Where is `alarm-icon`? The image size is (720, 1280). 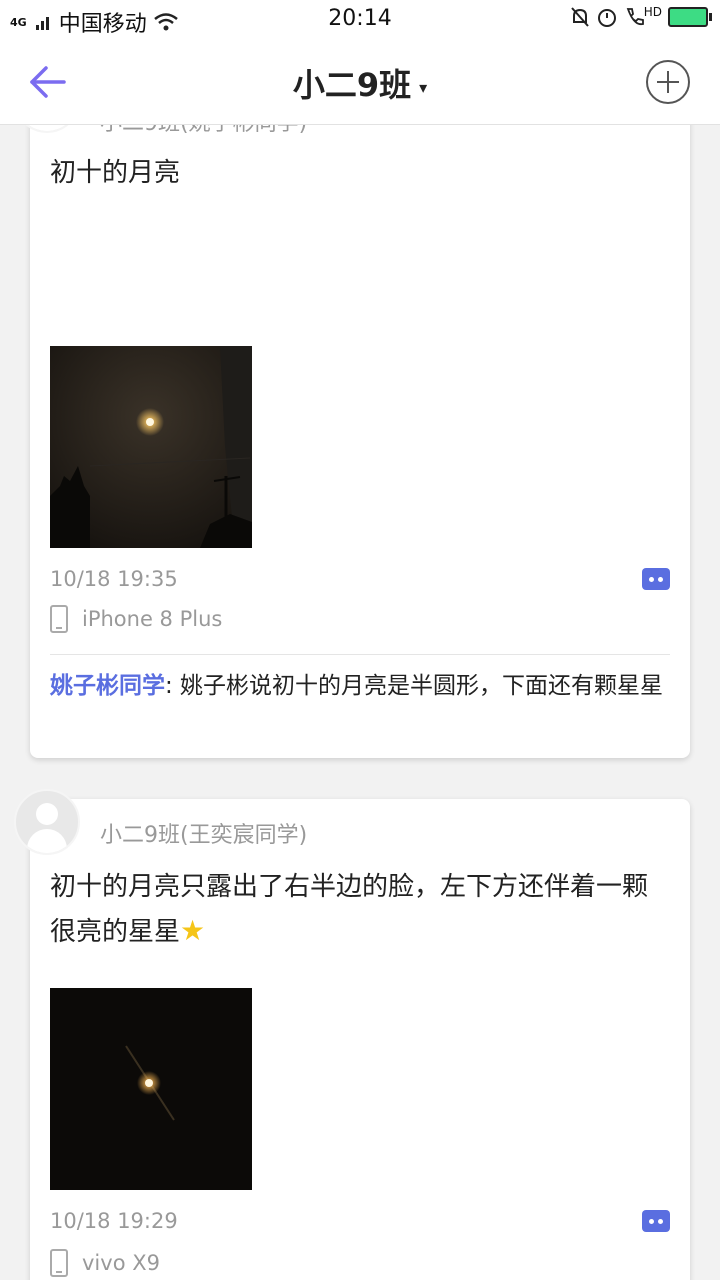
alarm-icon is located at coordinates (606, 18).